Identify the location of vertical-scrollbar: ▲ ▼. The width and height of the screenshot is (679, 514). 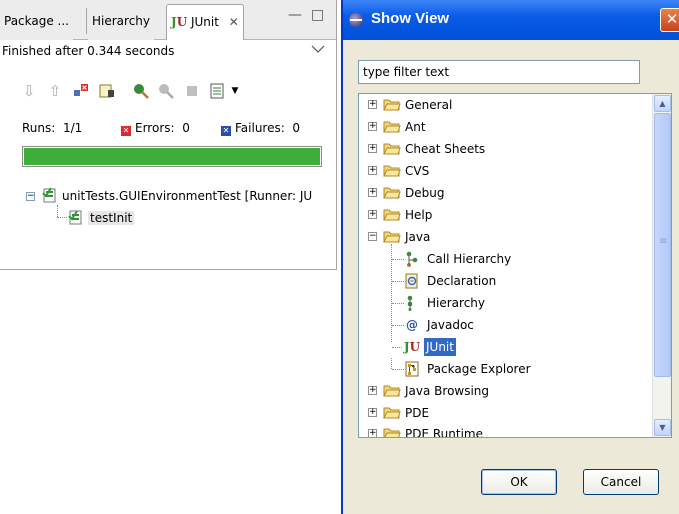
(661, 265).